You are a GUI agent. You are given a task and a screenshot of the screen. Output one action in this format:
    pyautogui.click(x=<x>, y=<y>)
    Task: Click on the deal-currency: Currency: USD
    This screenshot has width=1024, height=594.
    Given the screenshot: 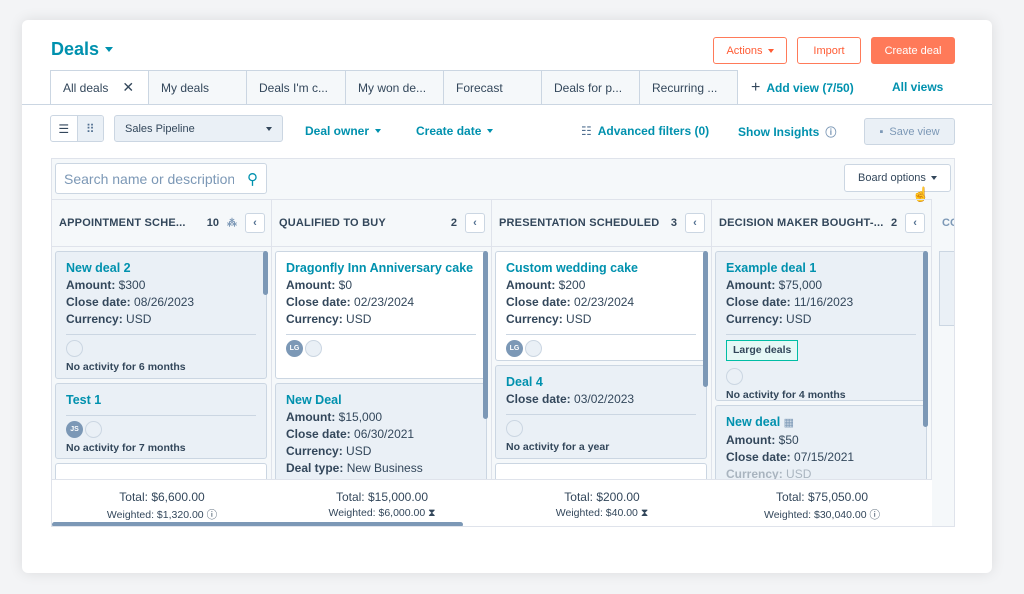 What is the action you would take?
    pyautogui.click(x=601, y=319)
    